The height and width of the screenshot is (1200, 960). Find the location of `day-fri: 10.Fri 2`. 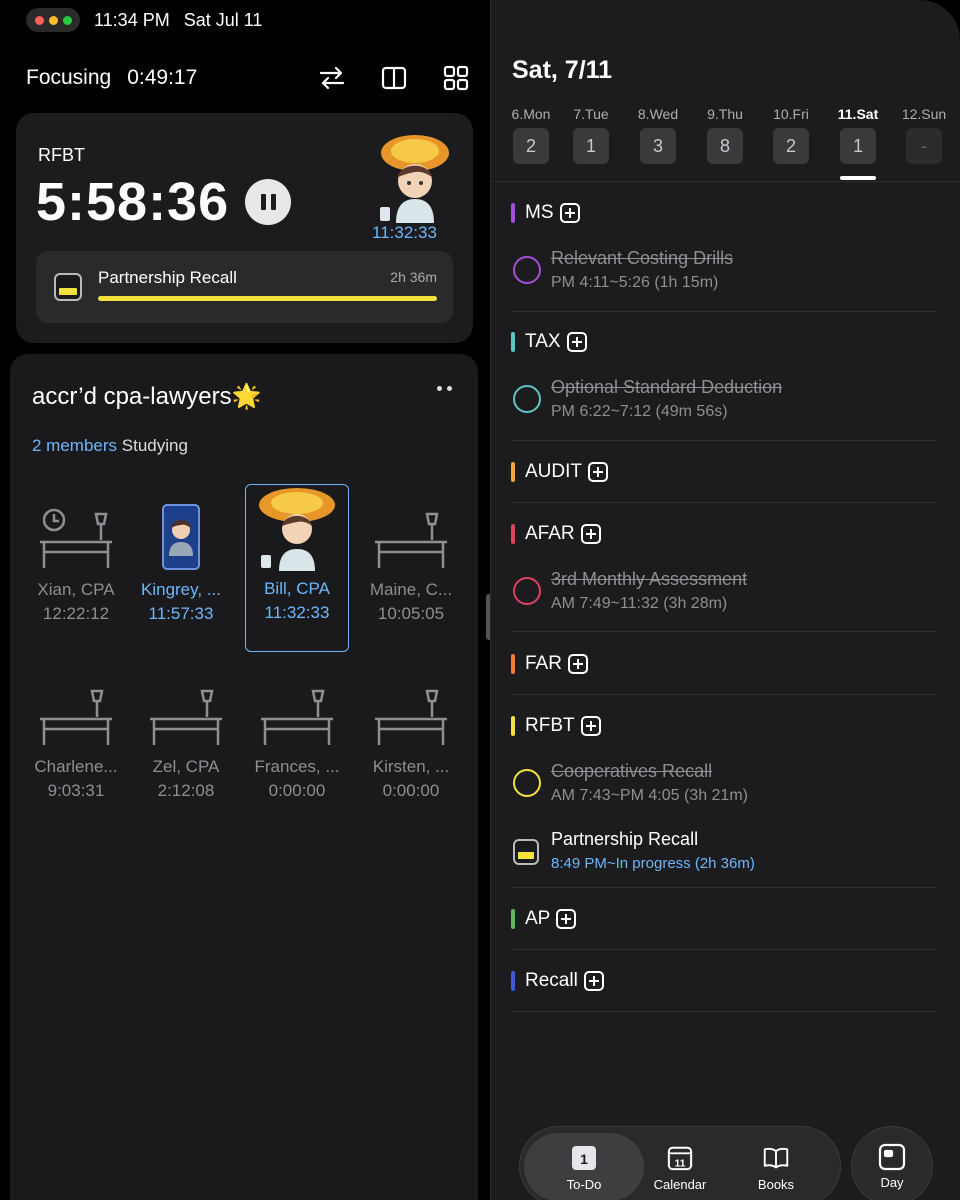

day-fri: 10.Fri 2 is located at coordinates (791, 135).